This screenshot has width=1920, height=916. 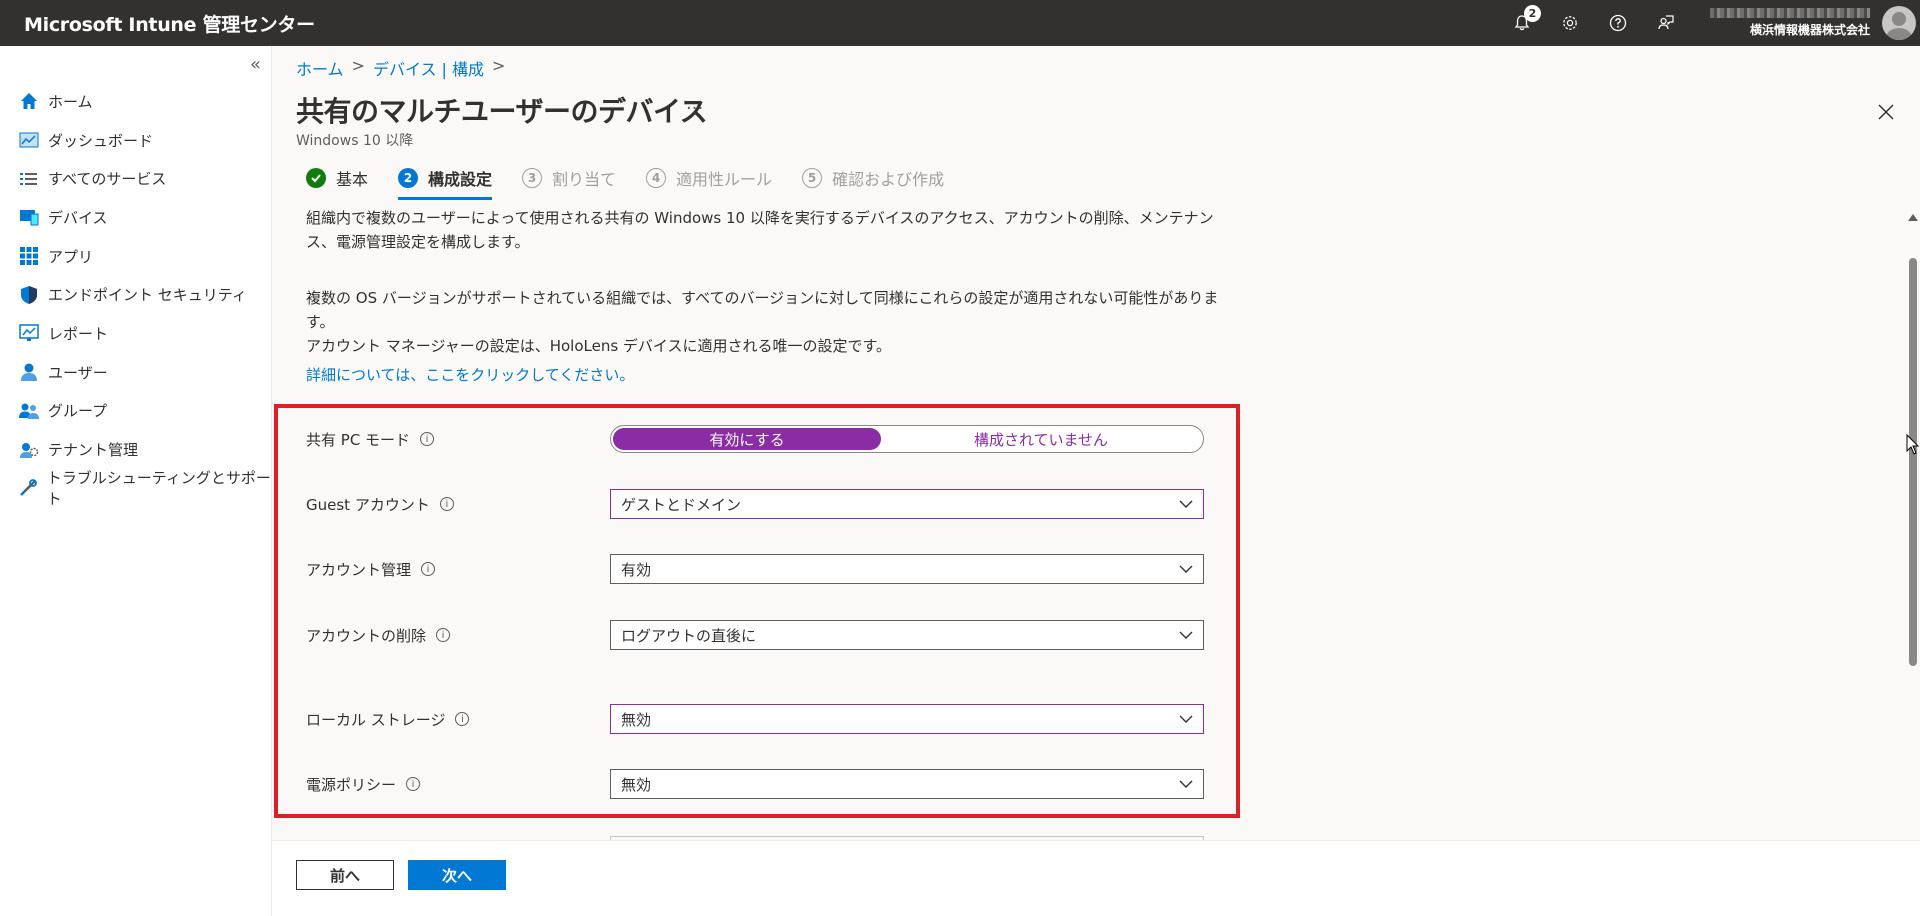 I want to click on setting-label: ローカル ストレージ i, so click(x=458, y=719).